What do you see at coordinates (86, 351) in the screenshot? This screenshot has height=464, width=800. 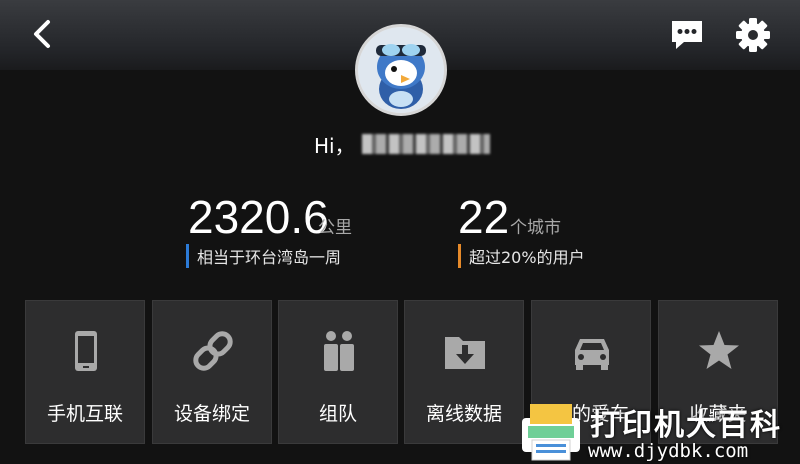 I see `phone-icon` at bounding box center [86, 351].